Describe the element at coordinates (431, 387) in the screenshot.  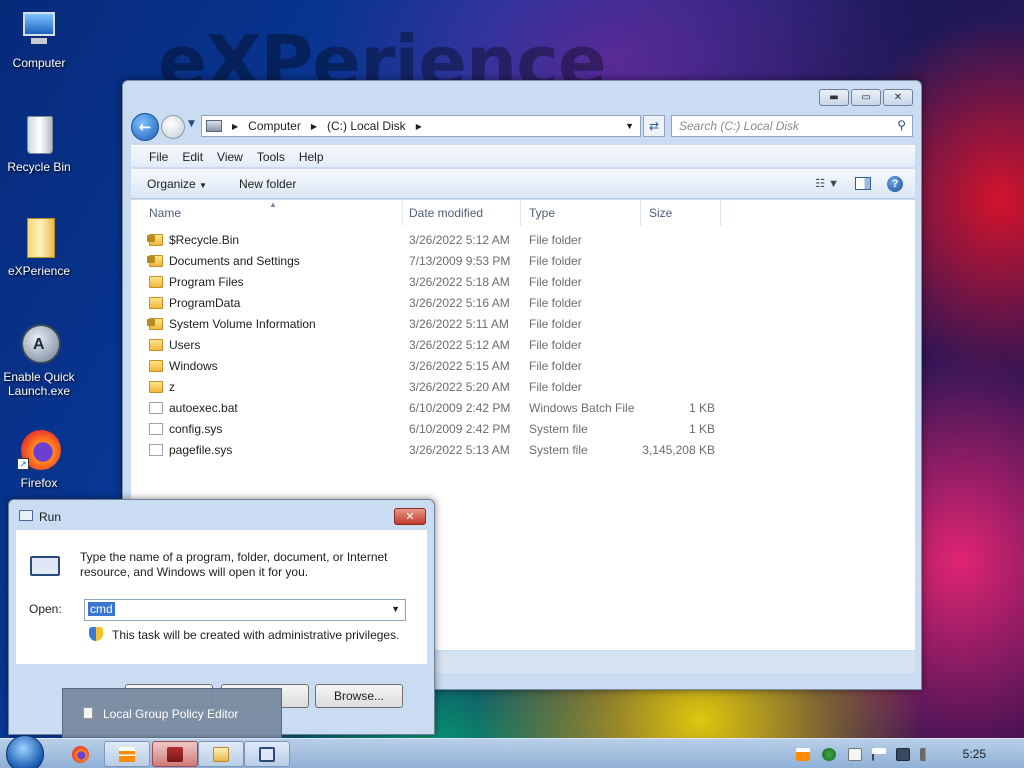
I see `table-row: z 3/26/2022 5:20 AM File folder` at that location.